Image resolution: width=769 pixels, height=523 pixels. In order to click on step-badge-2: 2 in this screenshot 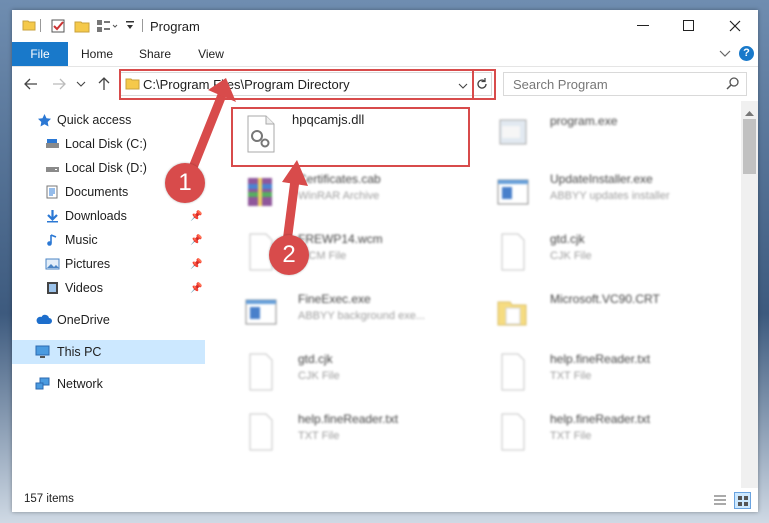, I will do `click(289, 255)`.